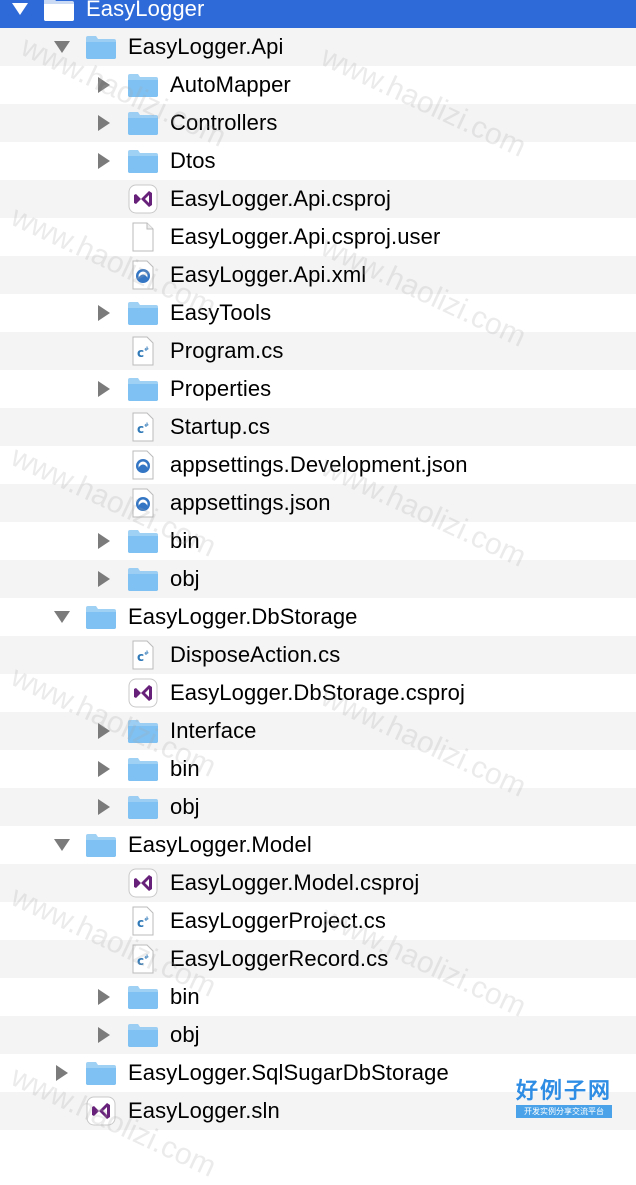  What do you see at coordinates (230, 84) in the screenshot?
I see `tree-row-label: AutoMapper` at bounding box center [230, 84].